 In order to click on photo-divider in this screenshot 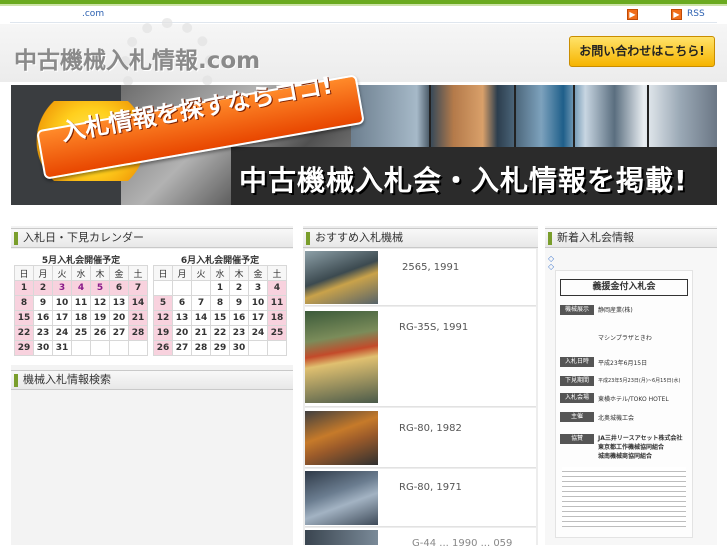, I will do `click(648, 116)`.